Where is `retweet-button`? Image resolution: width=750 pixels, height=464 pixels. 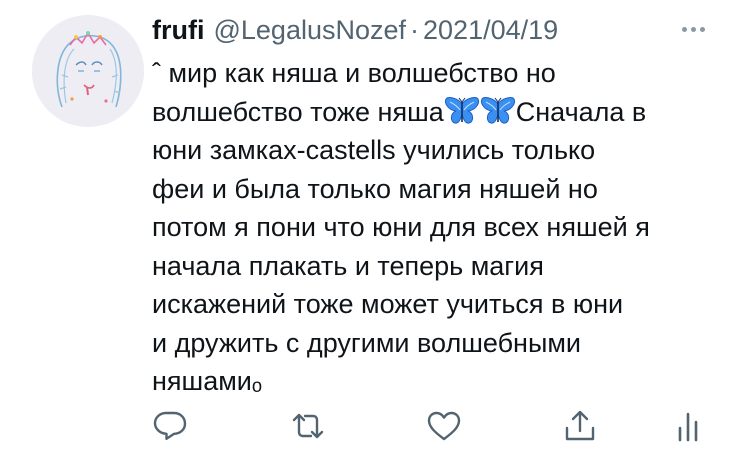 retweet-button is located at coordinates (308, 426).